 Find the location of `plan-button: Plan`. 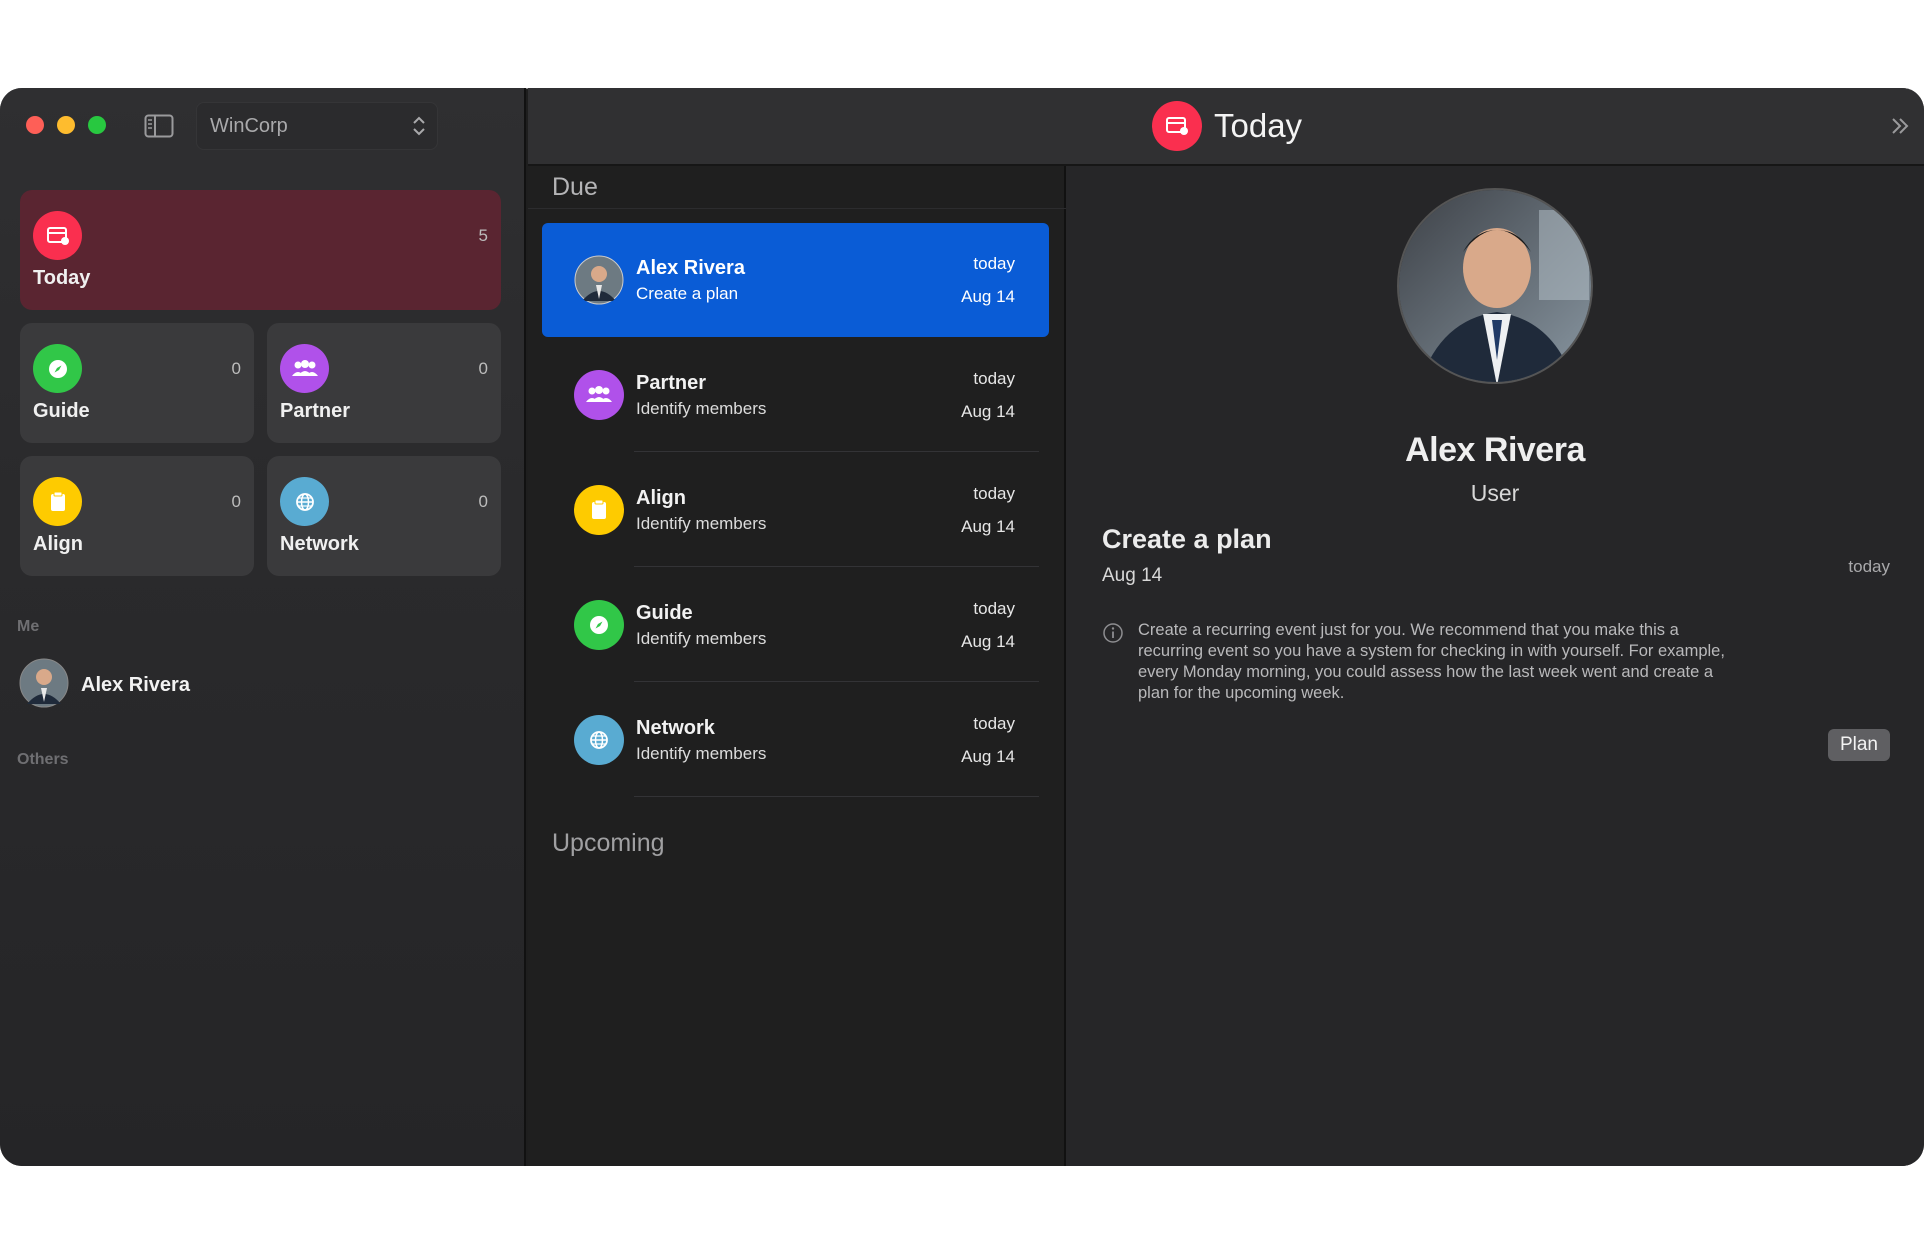

plan-button: Plan is located at coordinates (1858, 745).